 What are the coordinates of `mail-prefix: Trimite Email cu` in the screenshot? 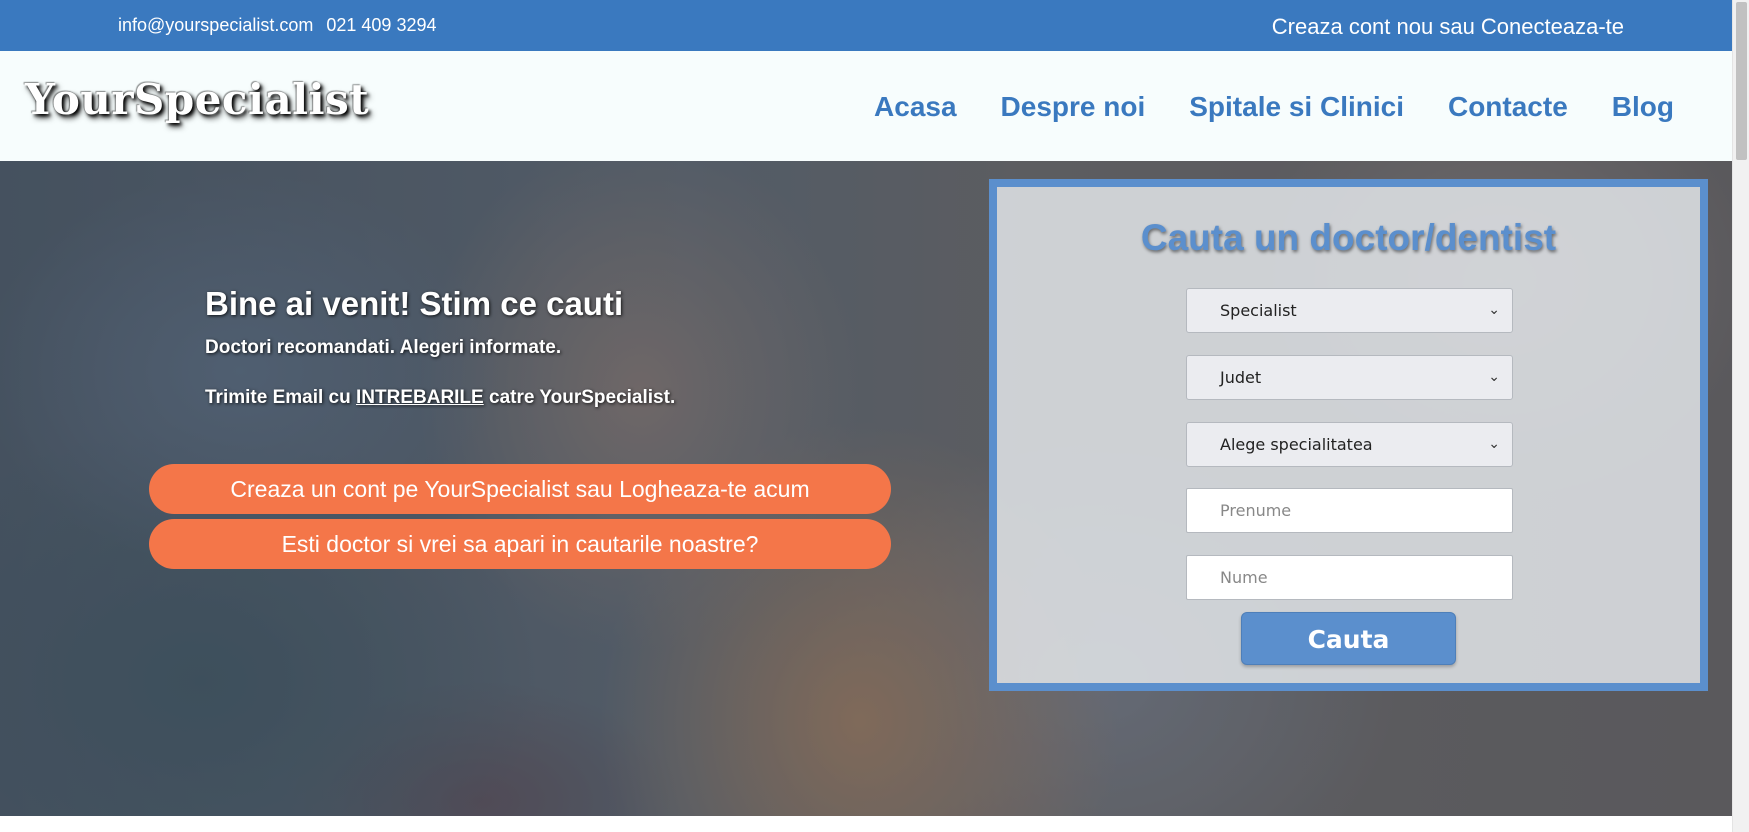 It's located at (280, 397).